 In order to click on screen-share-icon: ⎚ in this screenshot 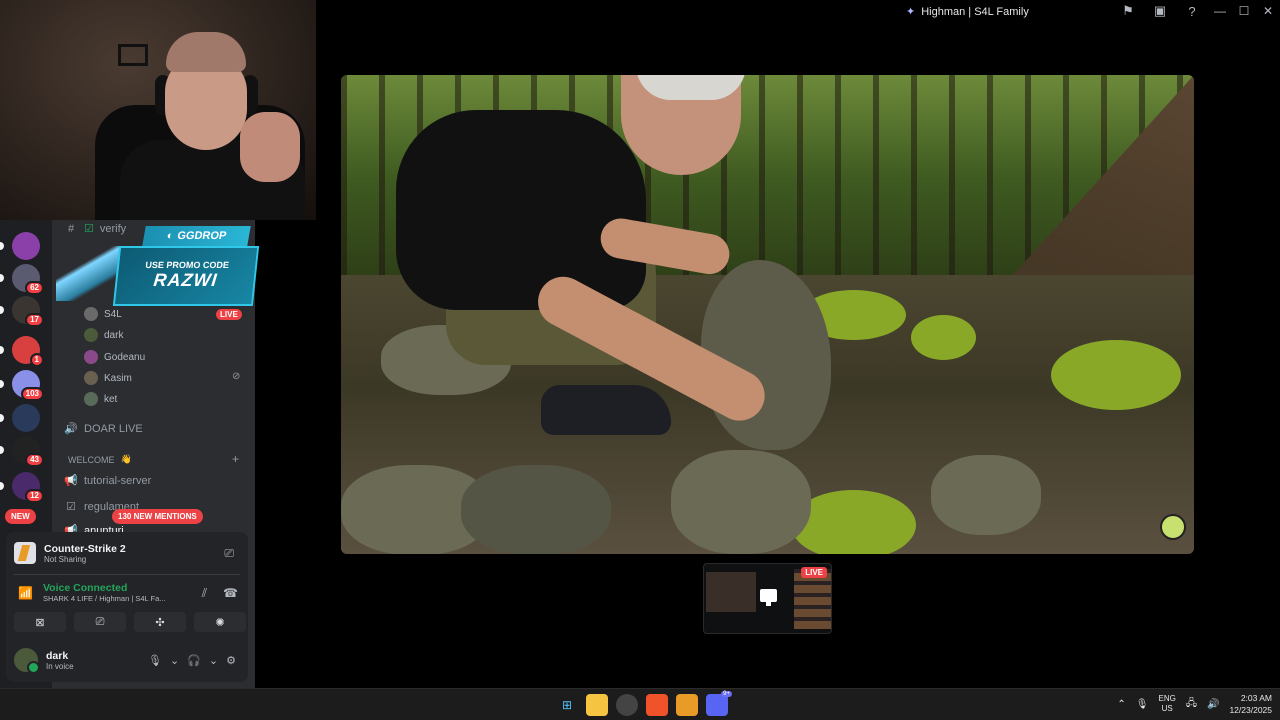, I will do `click(100, 621)`.